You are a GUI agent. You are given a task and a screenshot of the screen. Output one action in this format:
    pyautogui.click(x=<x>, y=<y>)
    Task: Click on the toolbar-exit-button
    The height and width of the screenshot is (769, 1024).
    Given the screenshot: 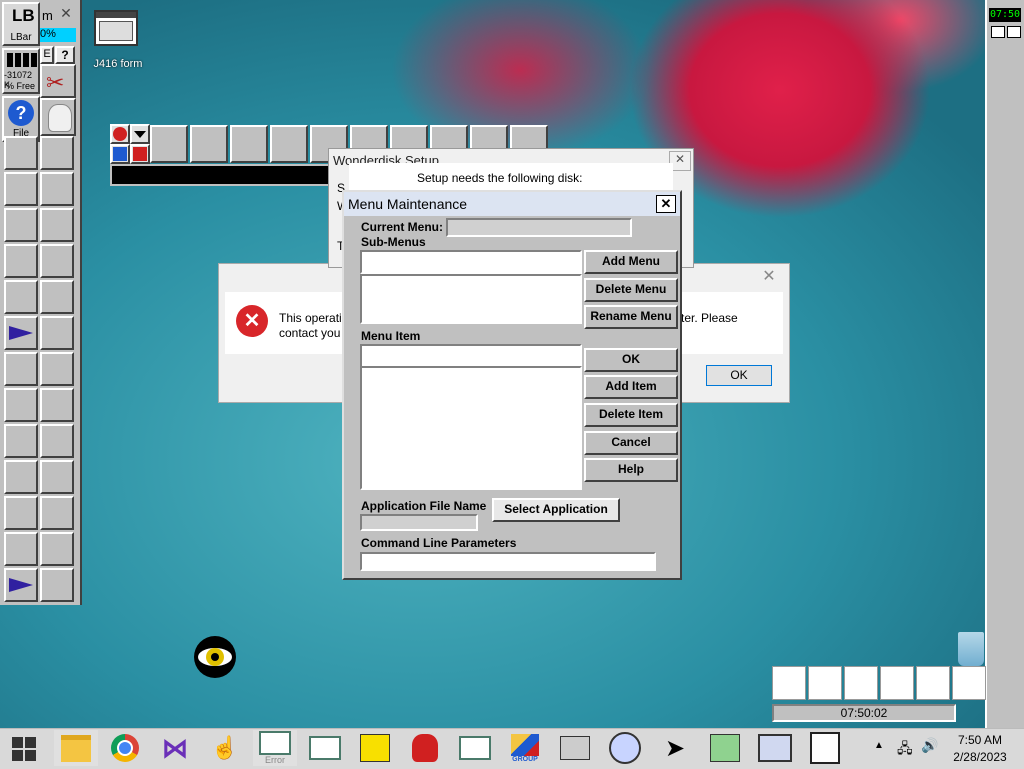 What is the action you would take?
    pyautogui.click(x=140, y=154)
    